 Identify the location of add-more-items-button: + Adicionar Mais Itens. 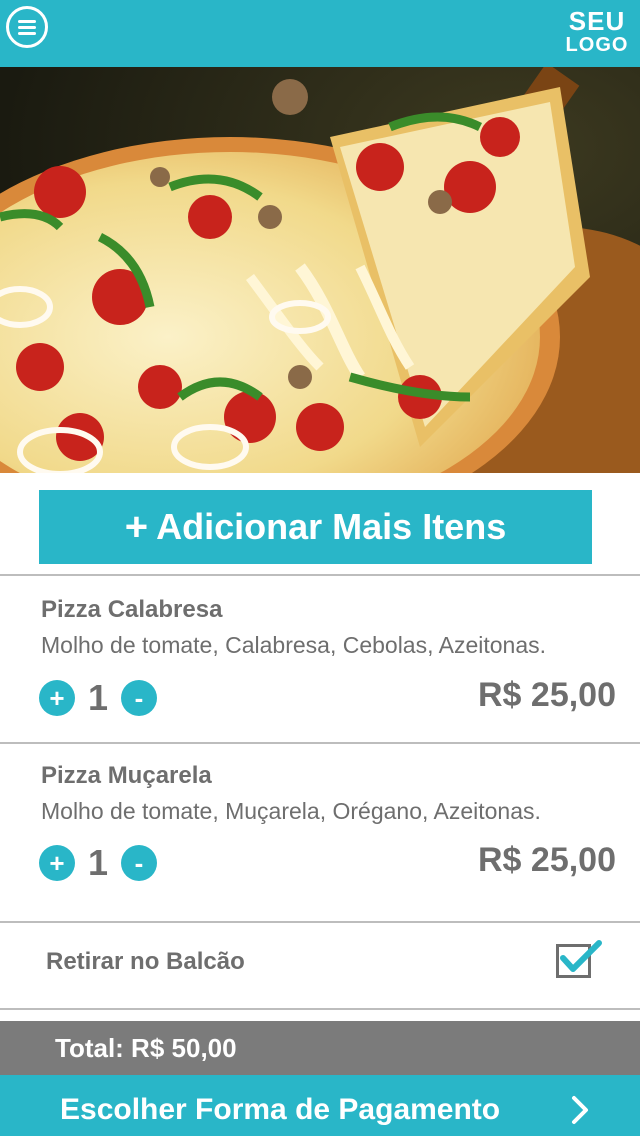
(315, 527).